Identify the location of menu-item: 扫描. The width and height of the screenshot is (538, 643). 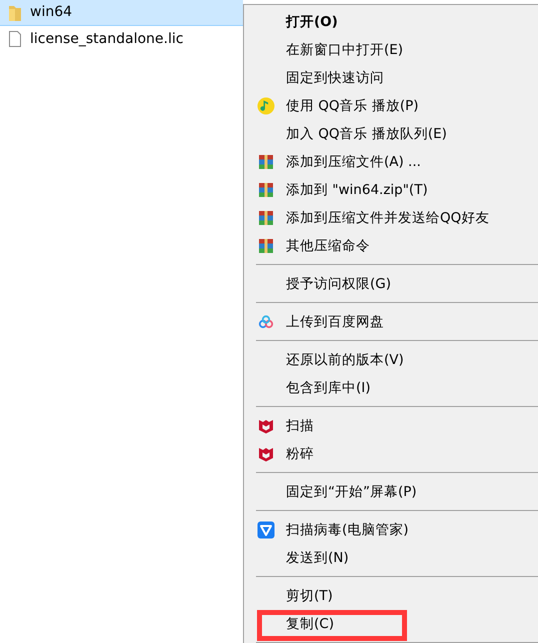
(392, 426).